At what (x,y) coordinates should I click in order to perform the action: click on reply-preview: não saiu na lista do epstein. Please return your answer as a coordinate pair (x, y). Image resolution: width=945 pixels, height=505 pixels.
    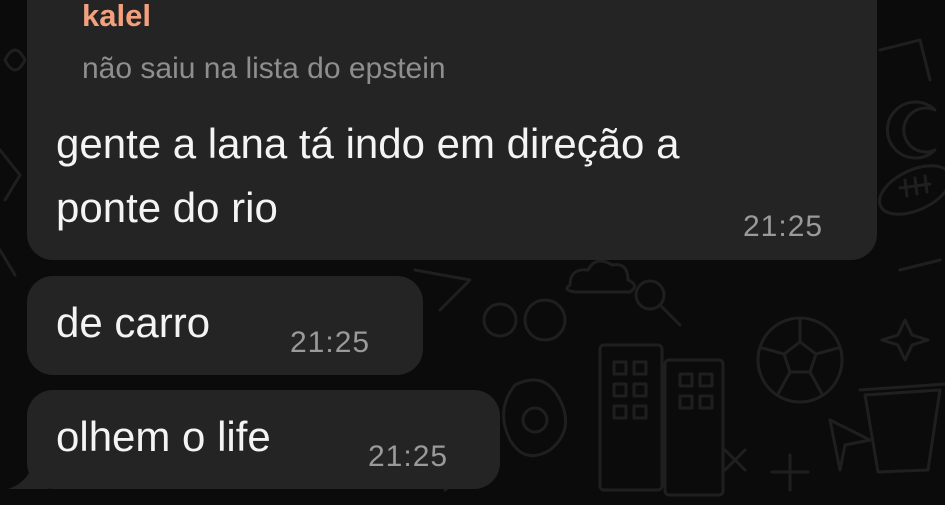
    Looking at the image, I should click on (264, 69).